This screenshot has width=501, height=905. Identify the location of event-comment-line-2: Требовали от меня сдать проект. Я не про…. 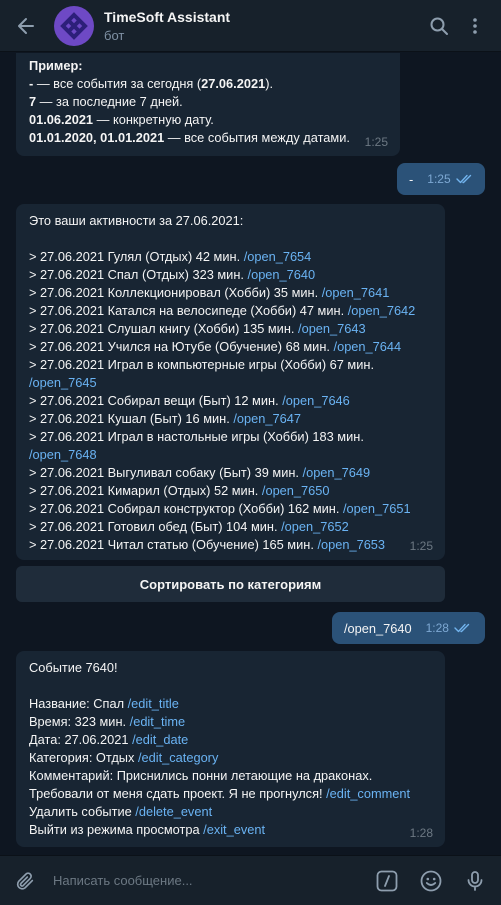
(220, 793).